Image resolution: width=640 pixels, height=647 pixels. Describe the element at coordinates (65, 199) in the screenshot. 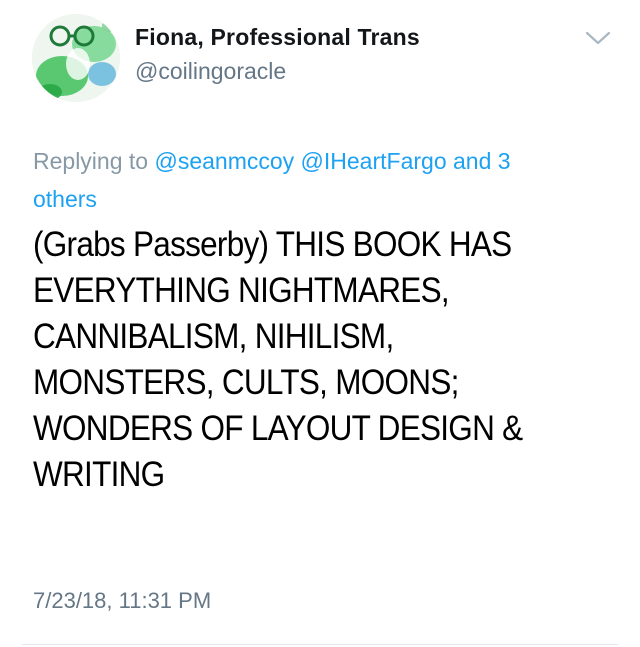

I see `others-label: others` at that location.